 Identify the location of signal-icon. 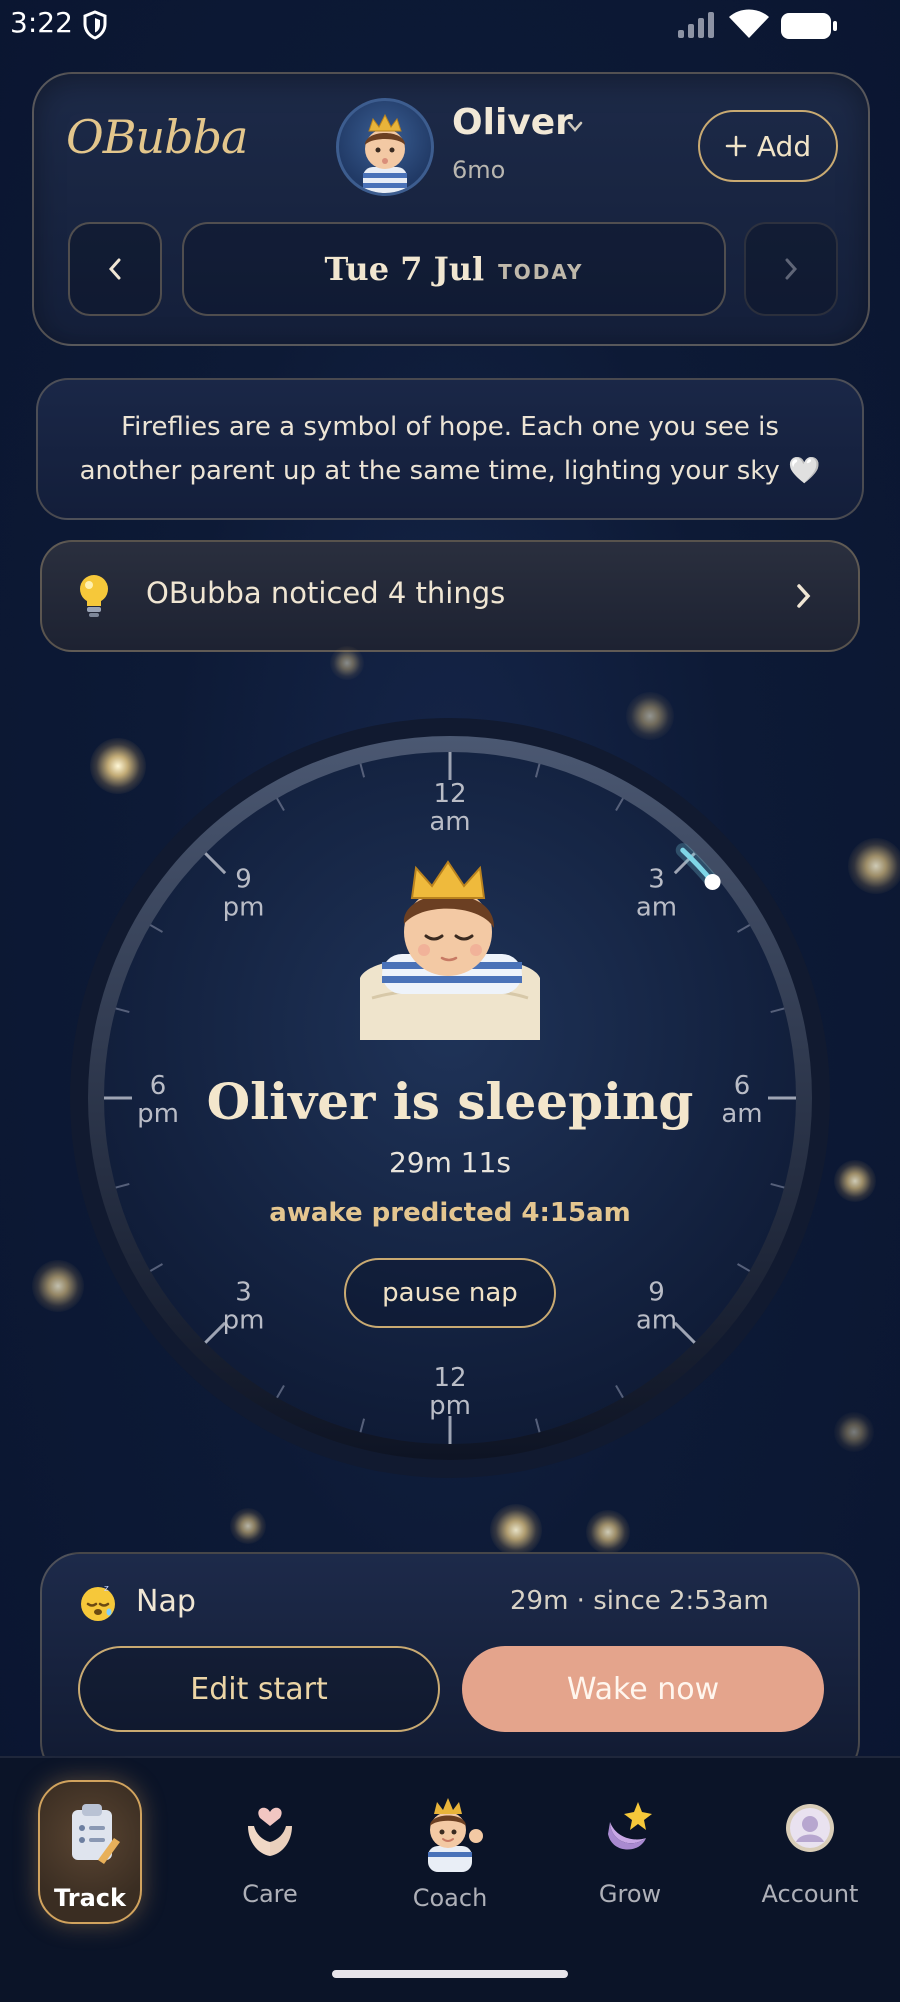
(696, 25).